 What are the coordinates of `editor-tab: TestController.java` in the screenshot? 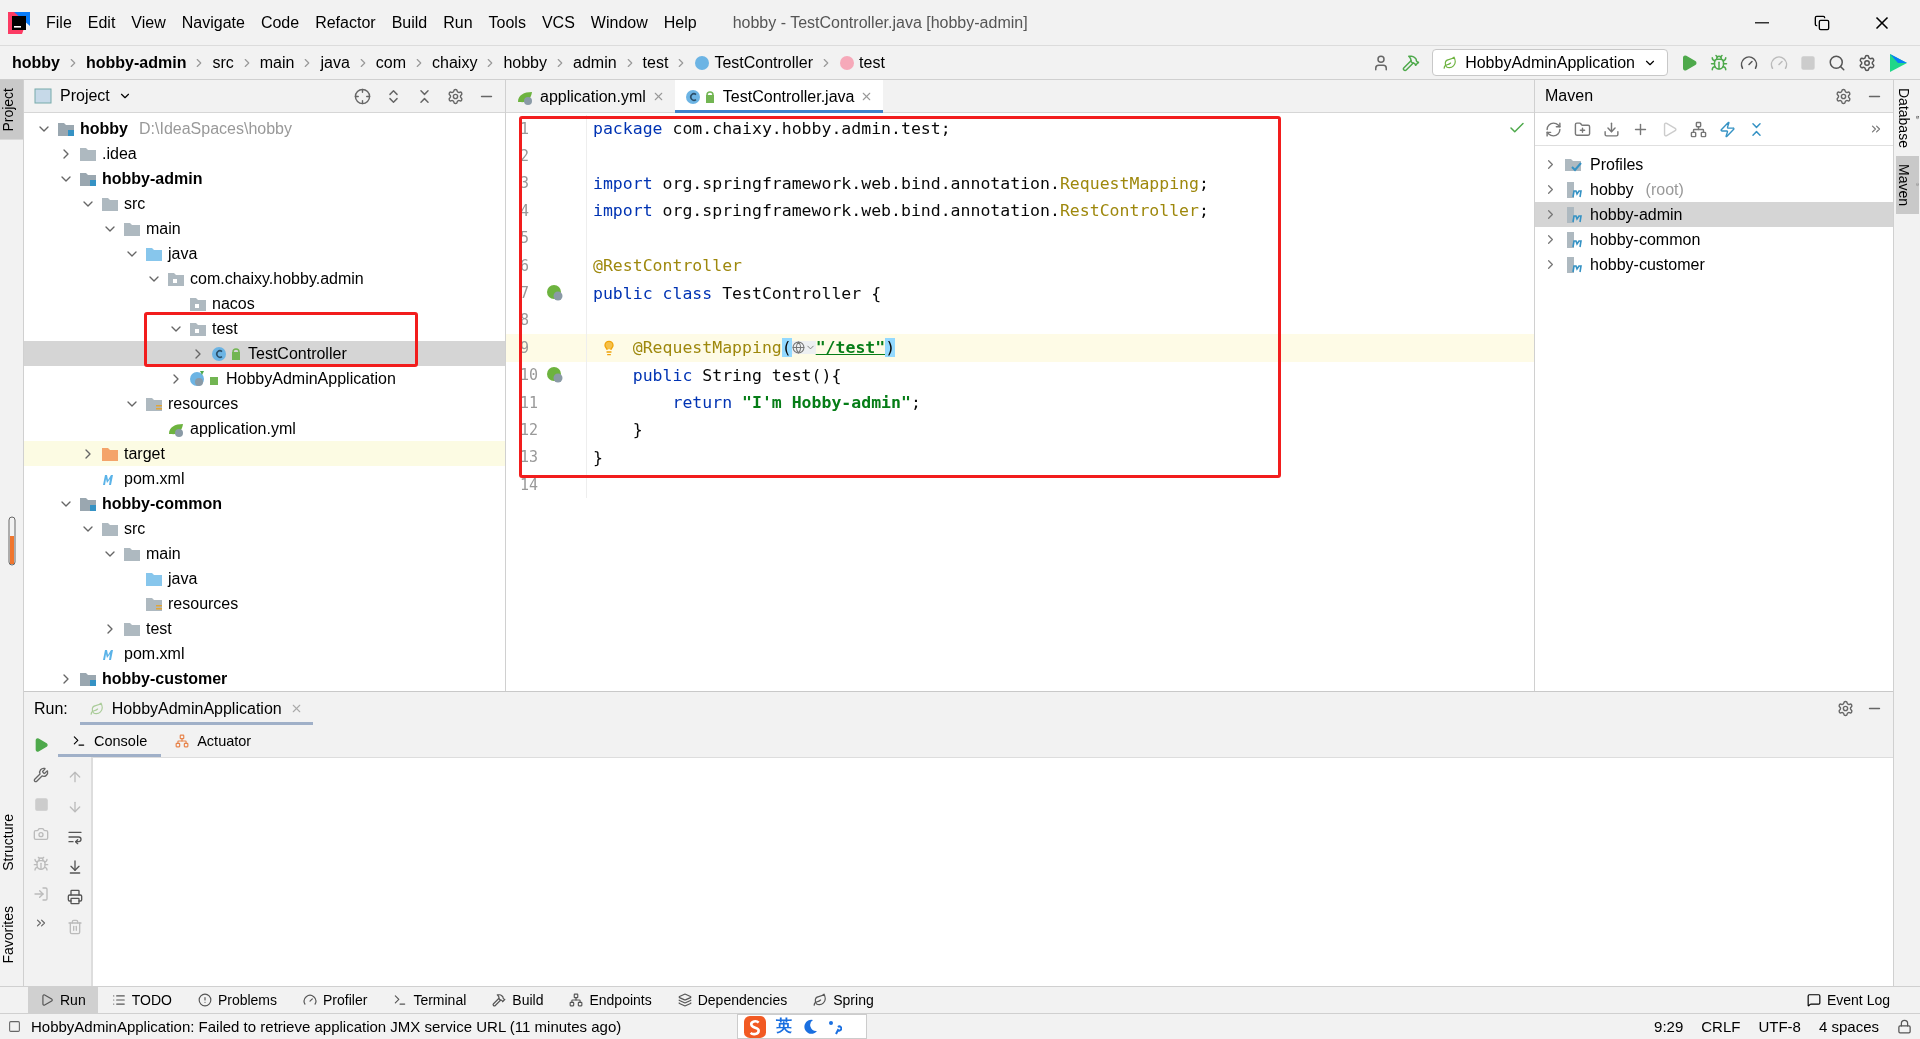 It's located at (779, 96).